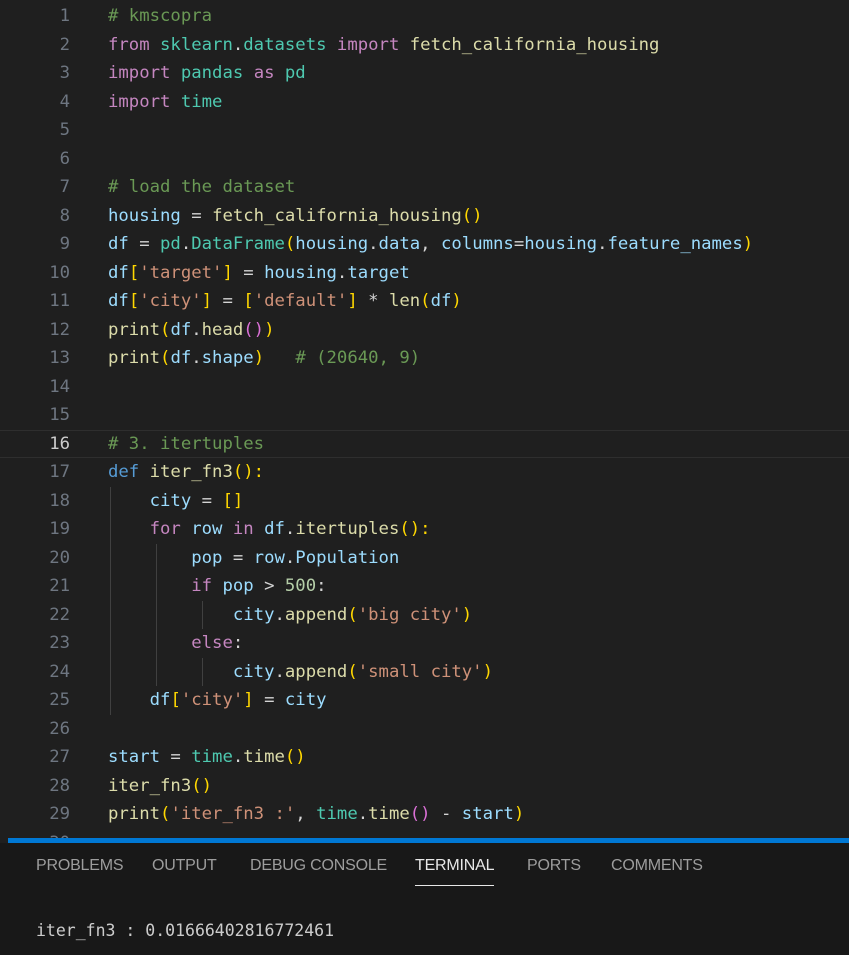  I want to click on code-line: 28 iter_fn3(), so click(424, 786).